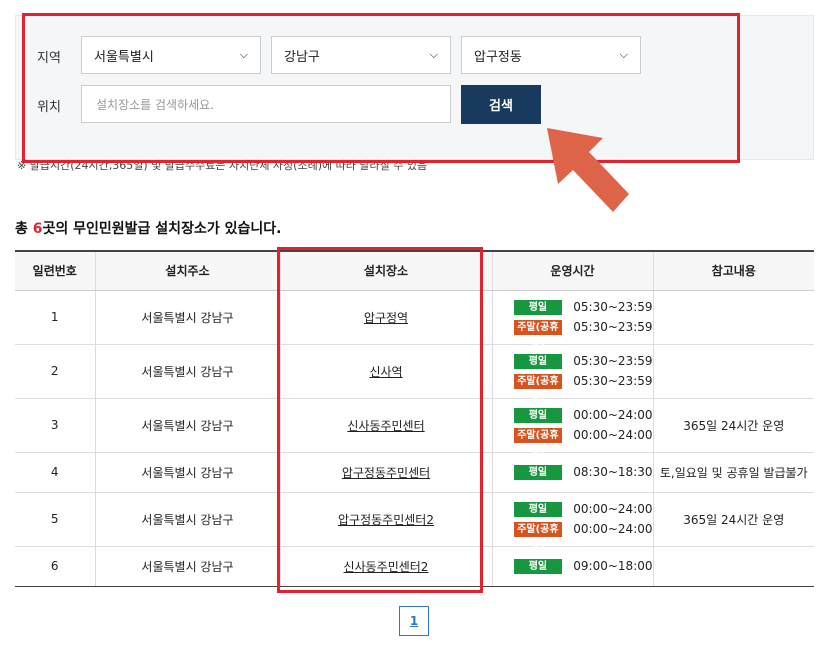 The image size is (819, 657). I want to click on place-link: 신사동주민센터, so click(385, 426).